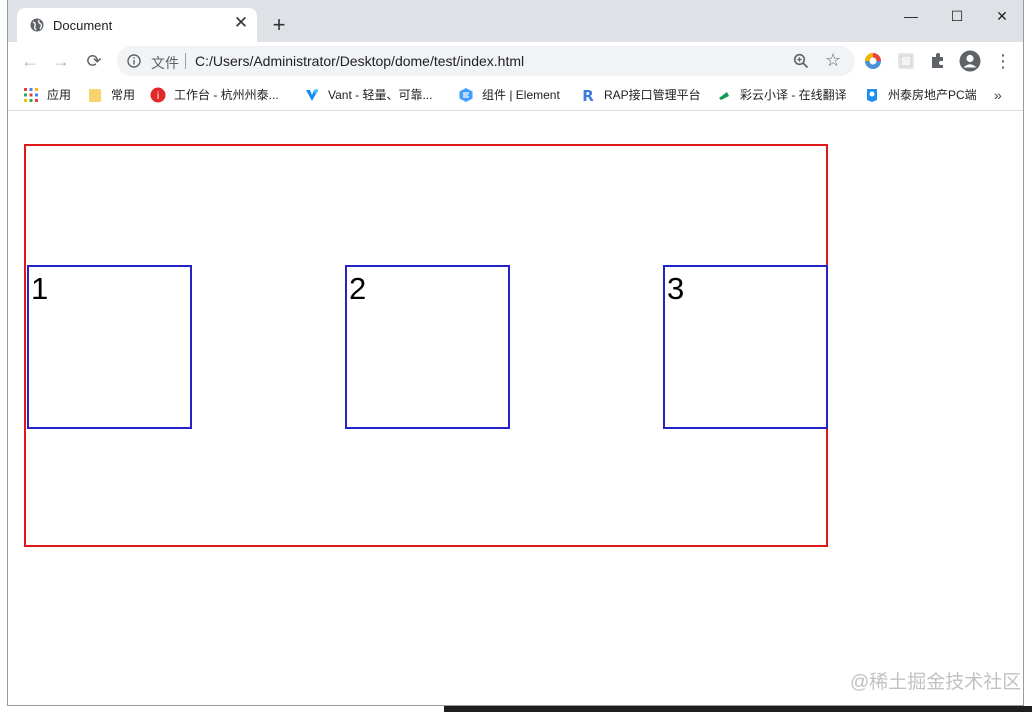 This screenshot has height=712, width=1032. What do you see at coordinates (466, 95) in the screenshot?
I see `element-icon` at bounding box center [466, 95].